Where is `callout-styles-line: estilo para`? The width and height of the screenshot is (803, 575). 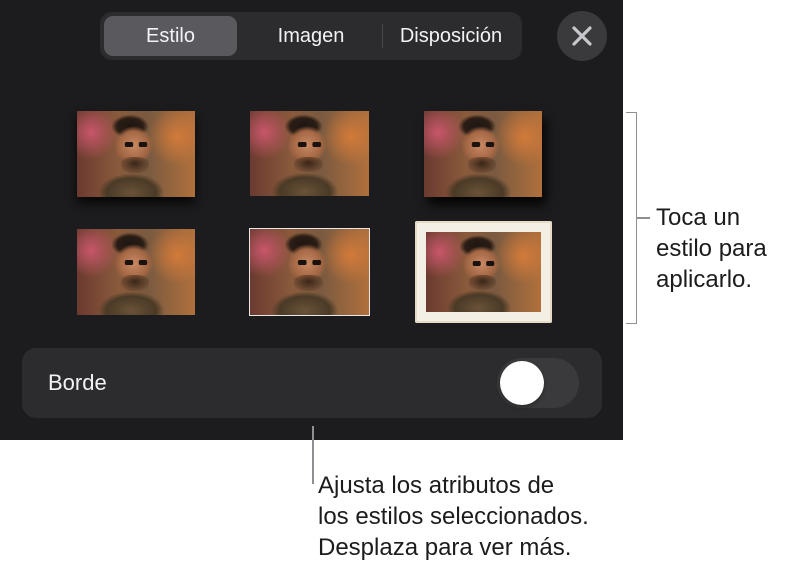
callout-styles-line: estilo para is located at coordinates (711, 248).